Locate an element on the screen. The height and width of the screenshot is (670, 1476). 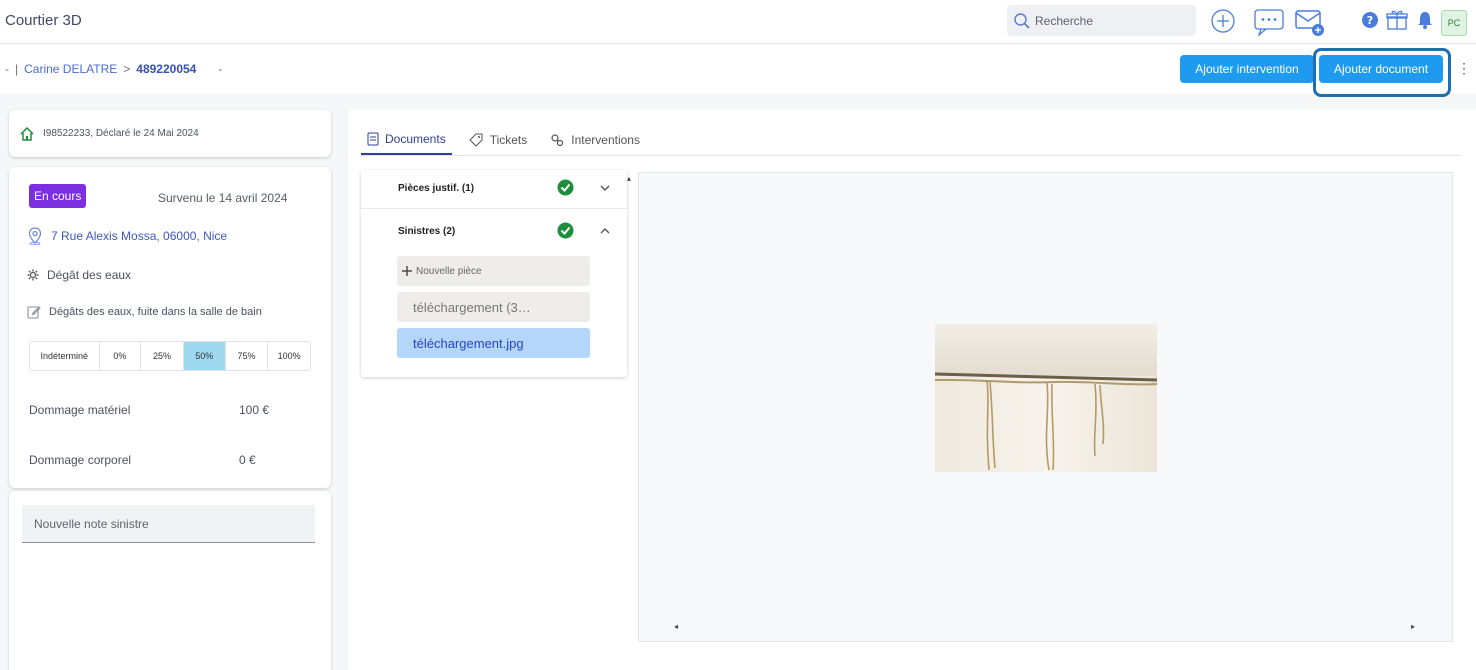
progress-selector: Indéterminé 0% 25% 50% 75% 100% is located at coordinates (170, 356).